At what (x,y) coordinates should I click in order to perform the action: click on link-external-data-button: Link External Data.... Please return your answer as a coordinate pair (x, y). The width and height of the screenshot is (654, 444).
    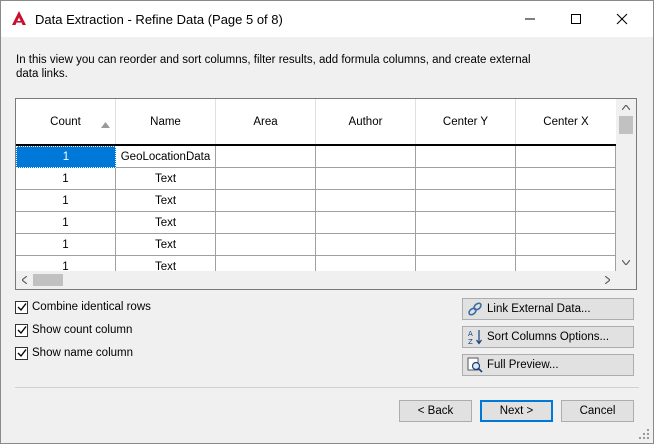
    Looking at the image, I should click on (548, 309).